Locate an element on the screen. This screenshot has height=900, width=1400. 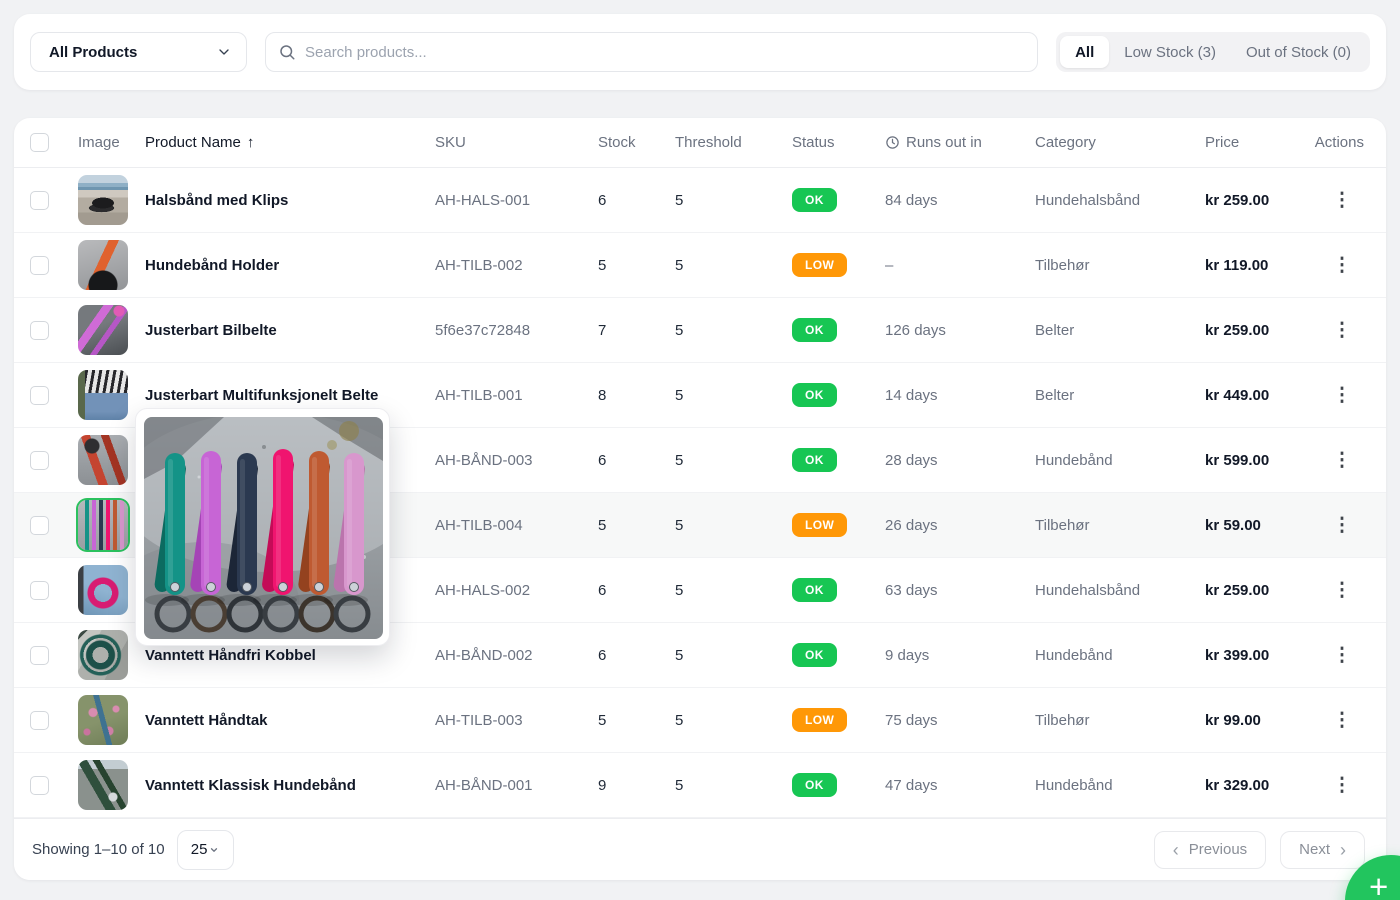
product-name: Vanntett Håndfri Kobbel is located at coordinates (230, 655).